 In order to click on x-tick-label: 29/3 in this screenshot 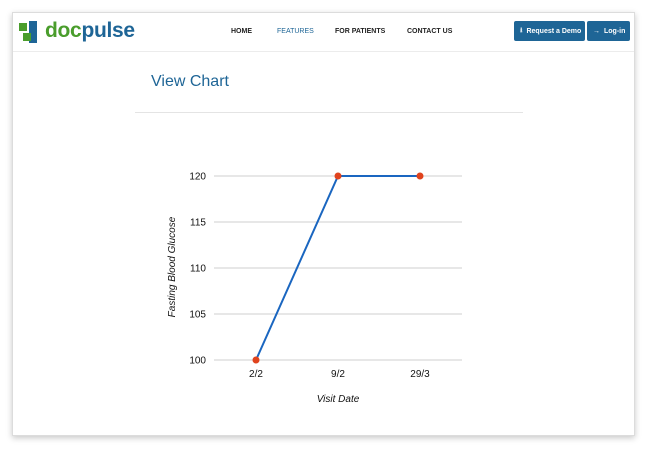, I will do `click(420, 374)`.